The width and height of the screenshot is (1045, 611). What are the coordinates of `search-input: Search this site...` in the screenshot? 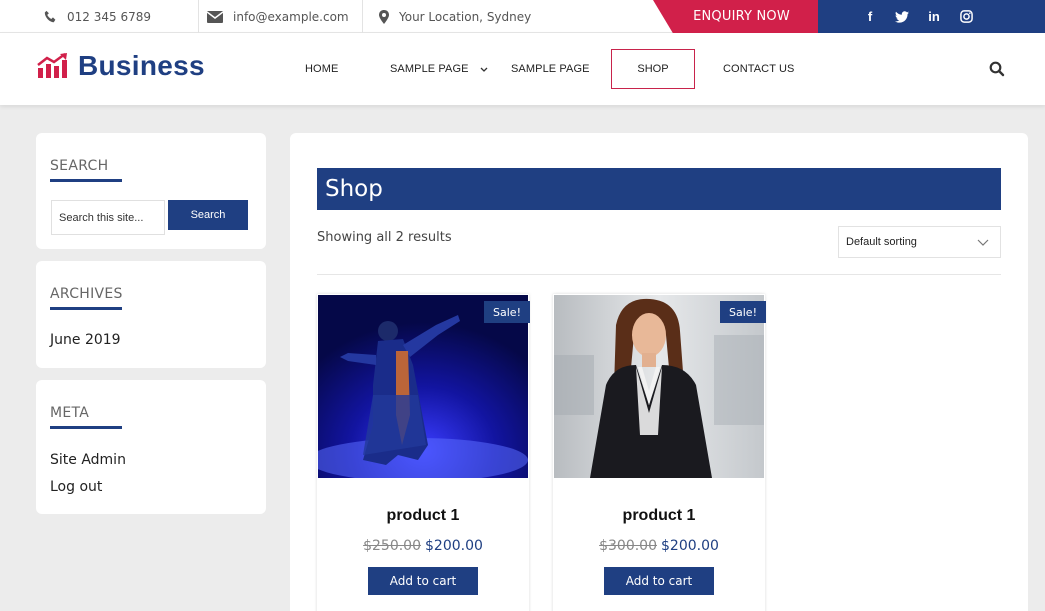 It's located at (108, 217).